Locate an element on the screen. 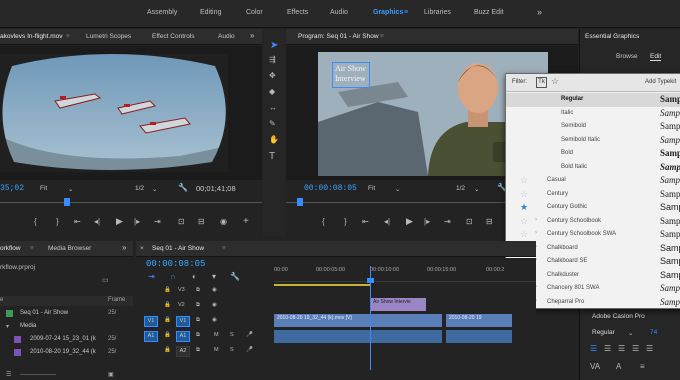 The width and height of the screenshot is (680, 380). export-frame-icon: ◉ is located at coordinates (223, 222).